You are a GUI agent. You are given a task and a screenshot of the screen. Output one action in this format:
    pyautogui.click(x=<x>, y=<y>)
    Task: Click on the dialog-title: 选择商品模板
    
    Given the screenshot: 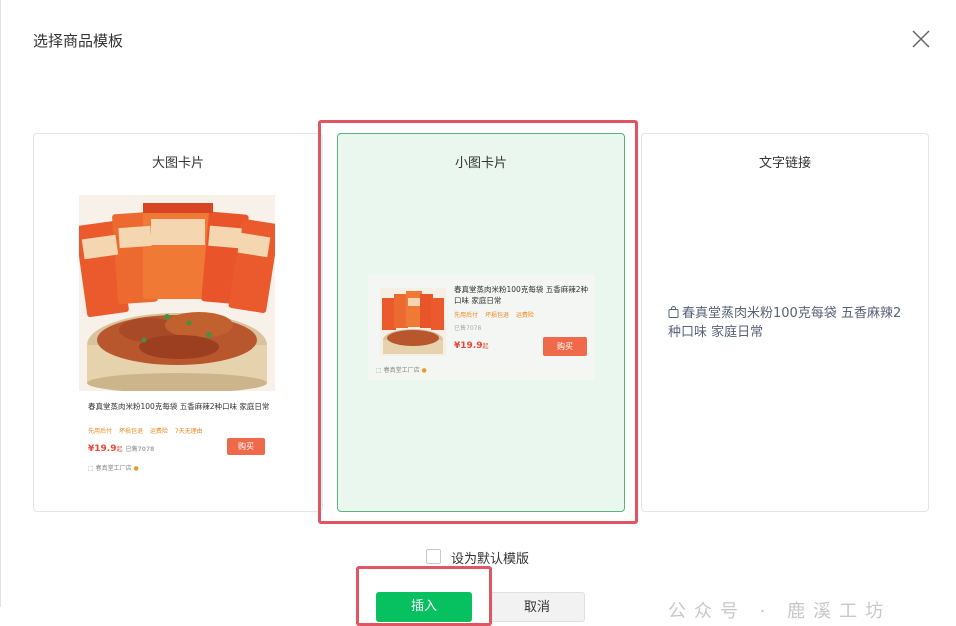 What is the action you would take?
    pyautogui.click(x=78, y=41)
    